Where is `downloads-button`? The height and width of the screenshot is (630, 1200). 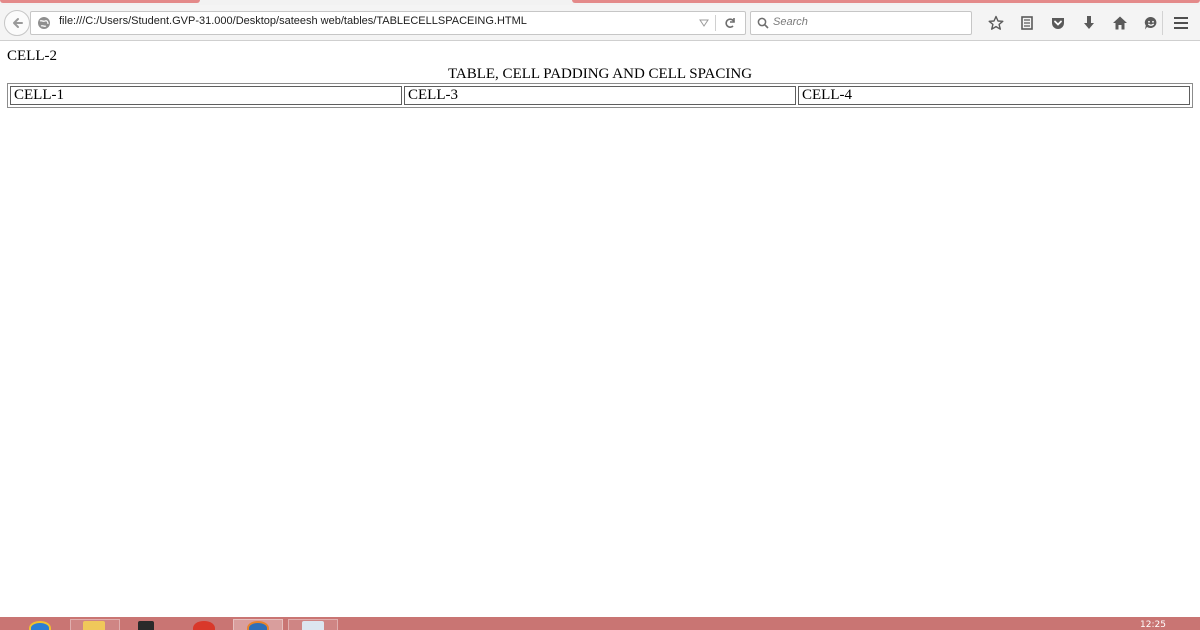
downloads-button is located at coordinates (1088, 23).